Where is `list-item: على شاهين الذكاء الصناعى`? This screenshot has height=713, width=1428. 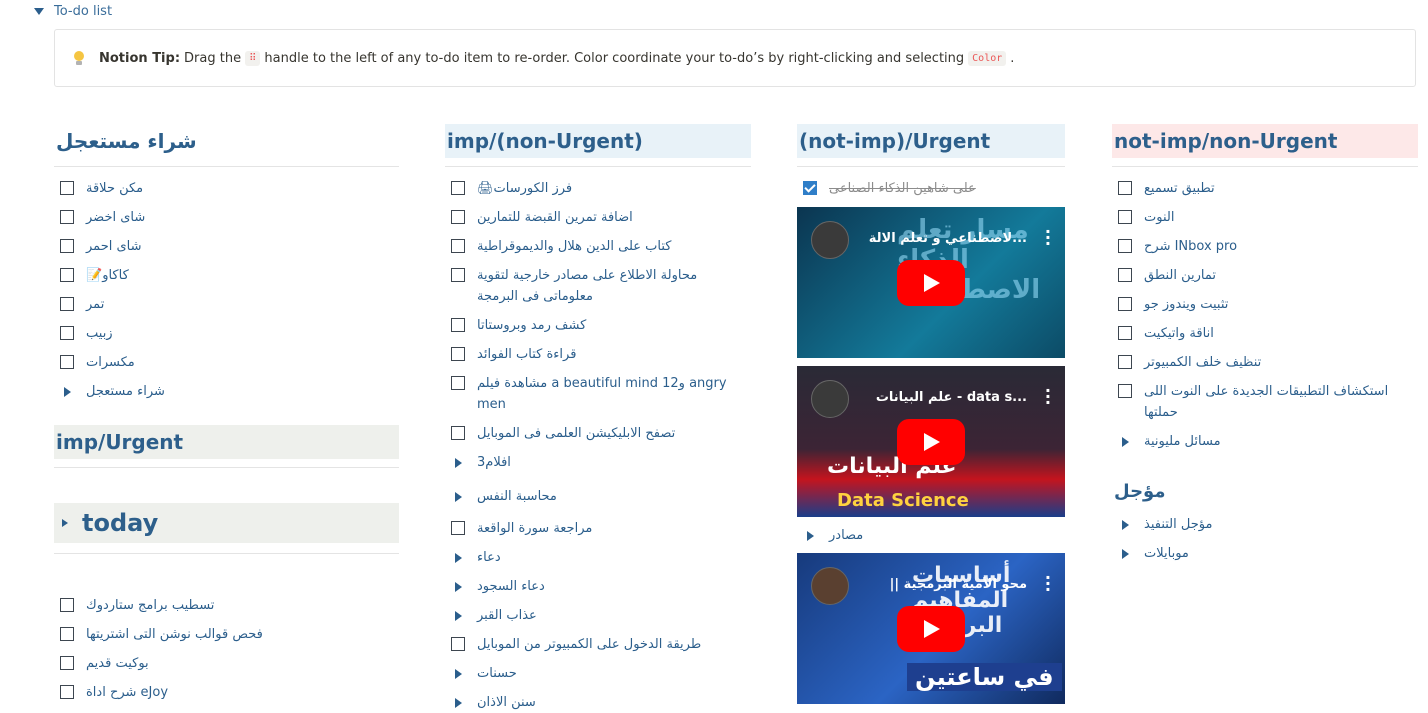
list-item: على شاهين الذكاء الصناعى is located at coordinates (889, 188).